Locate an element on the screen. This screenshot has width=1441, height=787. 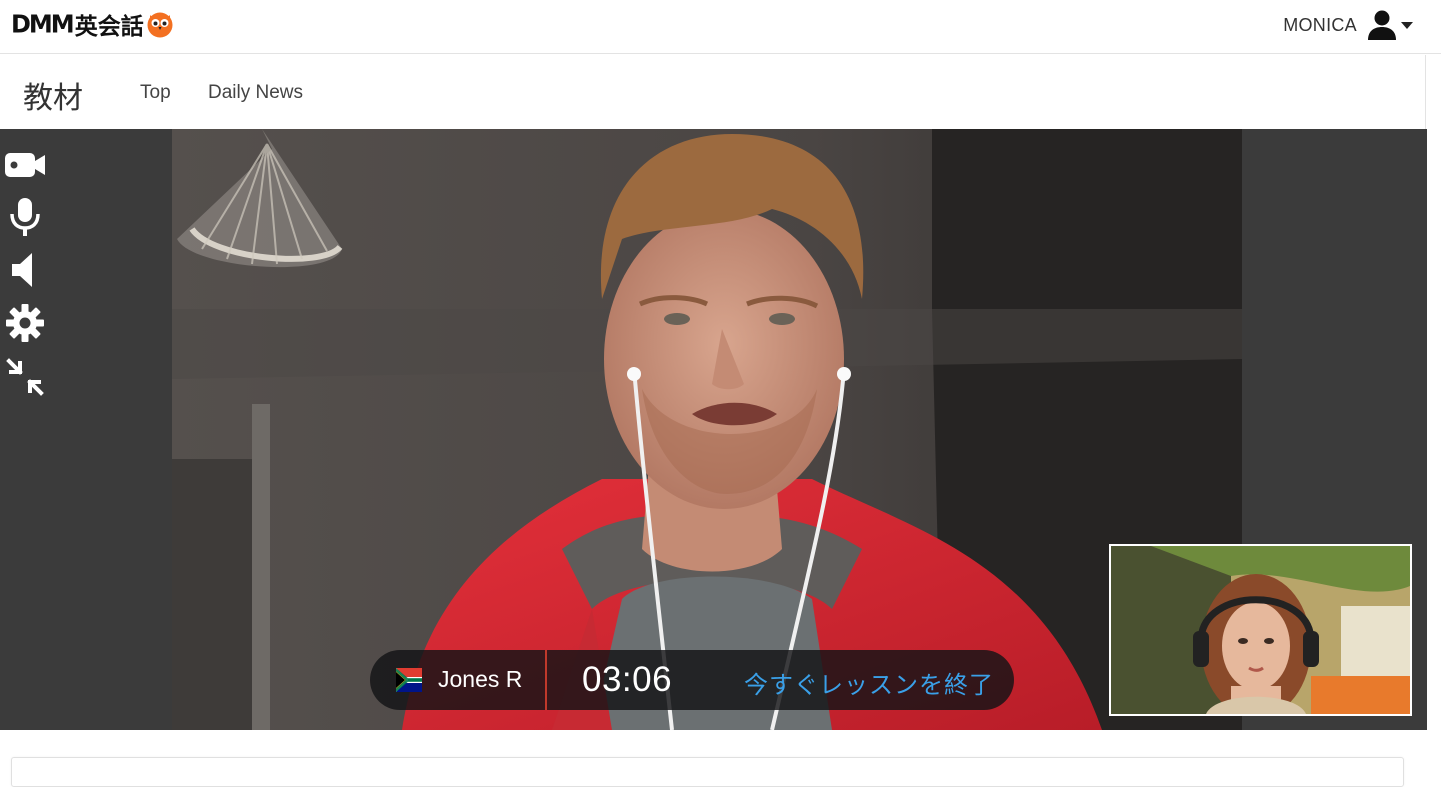
tutor-name: Jones R is located at coordinates (480, 679).